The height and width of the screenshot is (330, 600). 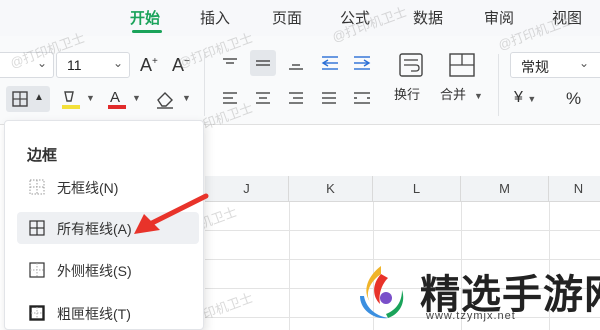 What do you see at coordinates (535, 67) in the screenshot?
I see `number-format-value: 常规` at bounding box center [535, 67].